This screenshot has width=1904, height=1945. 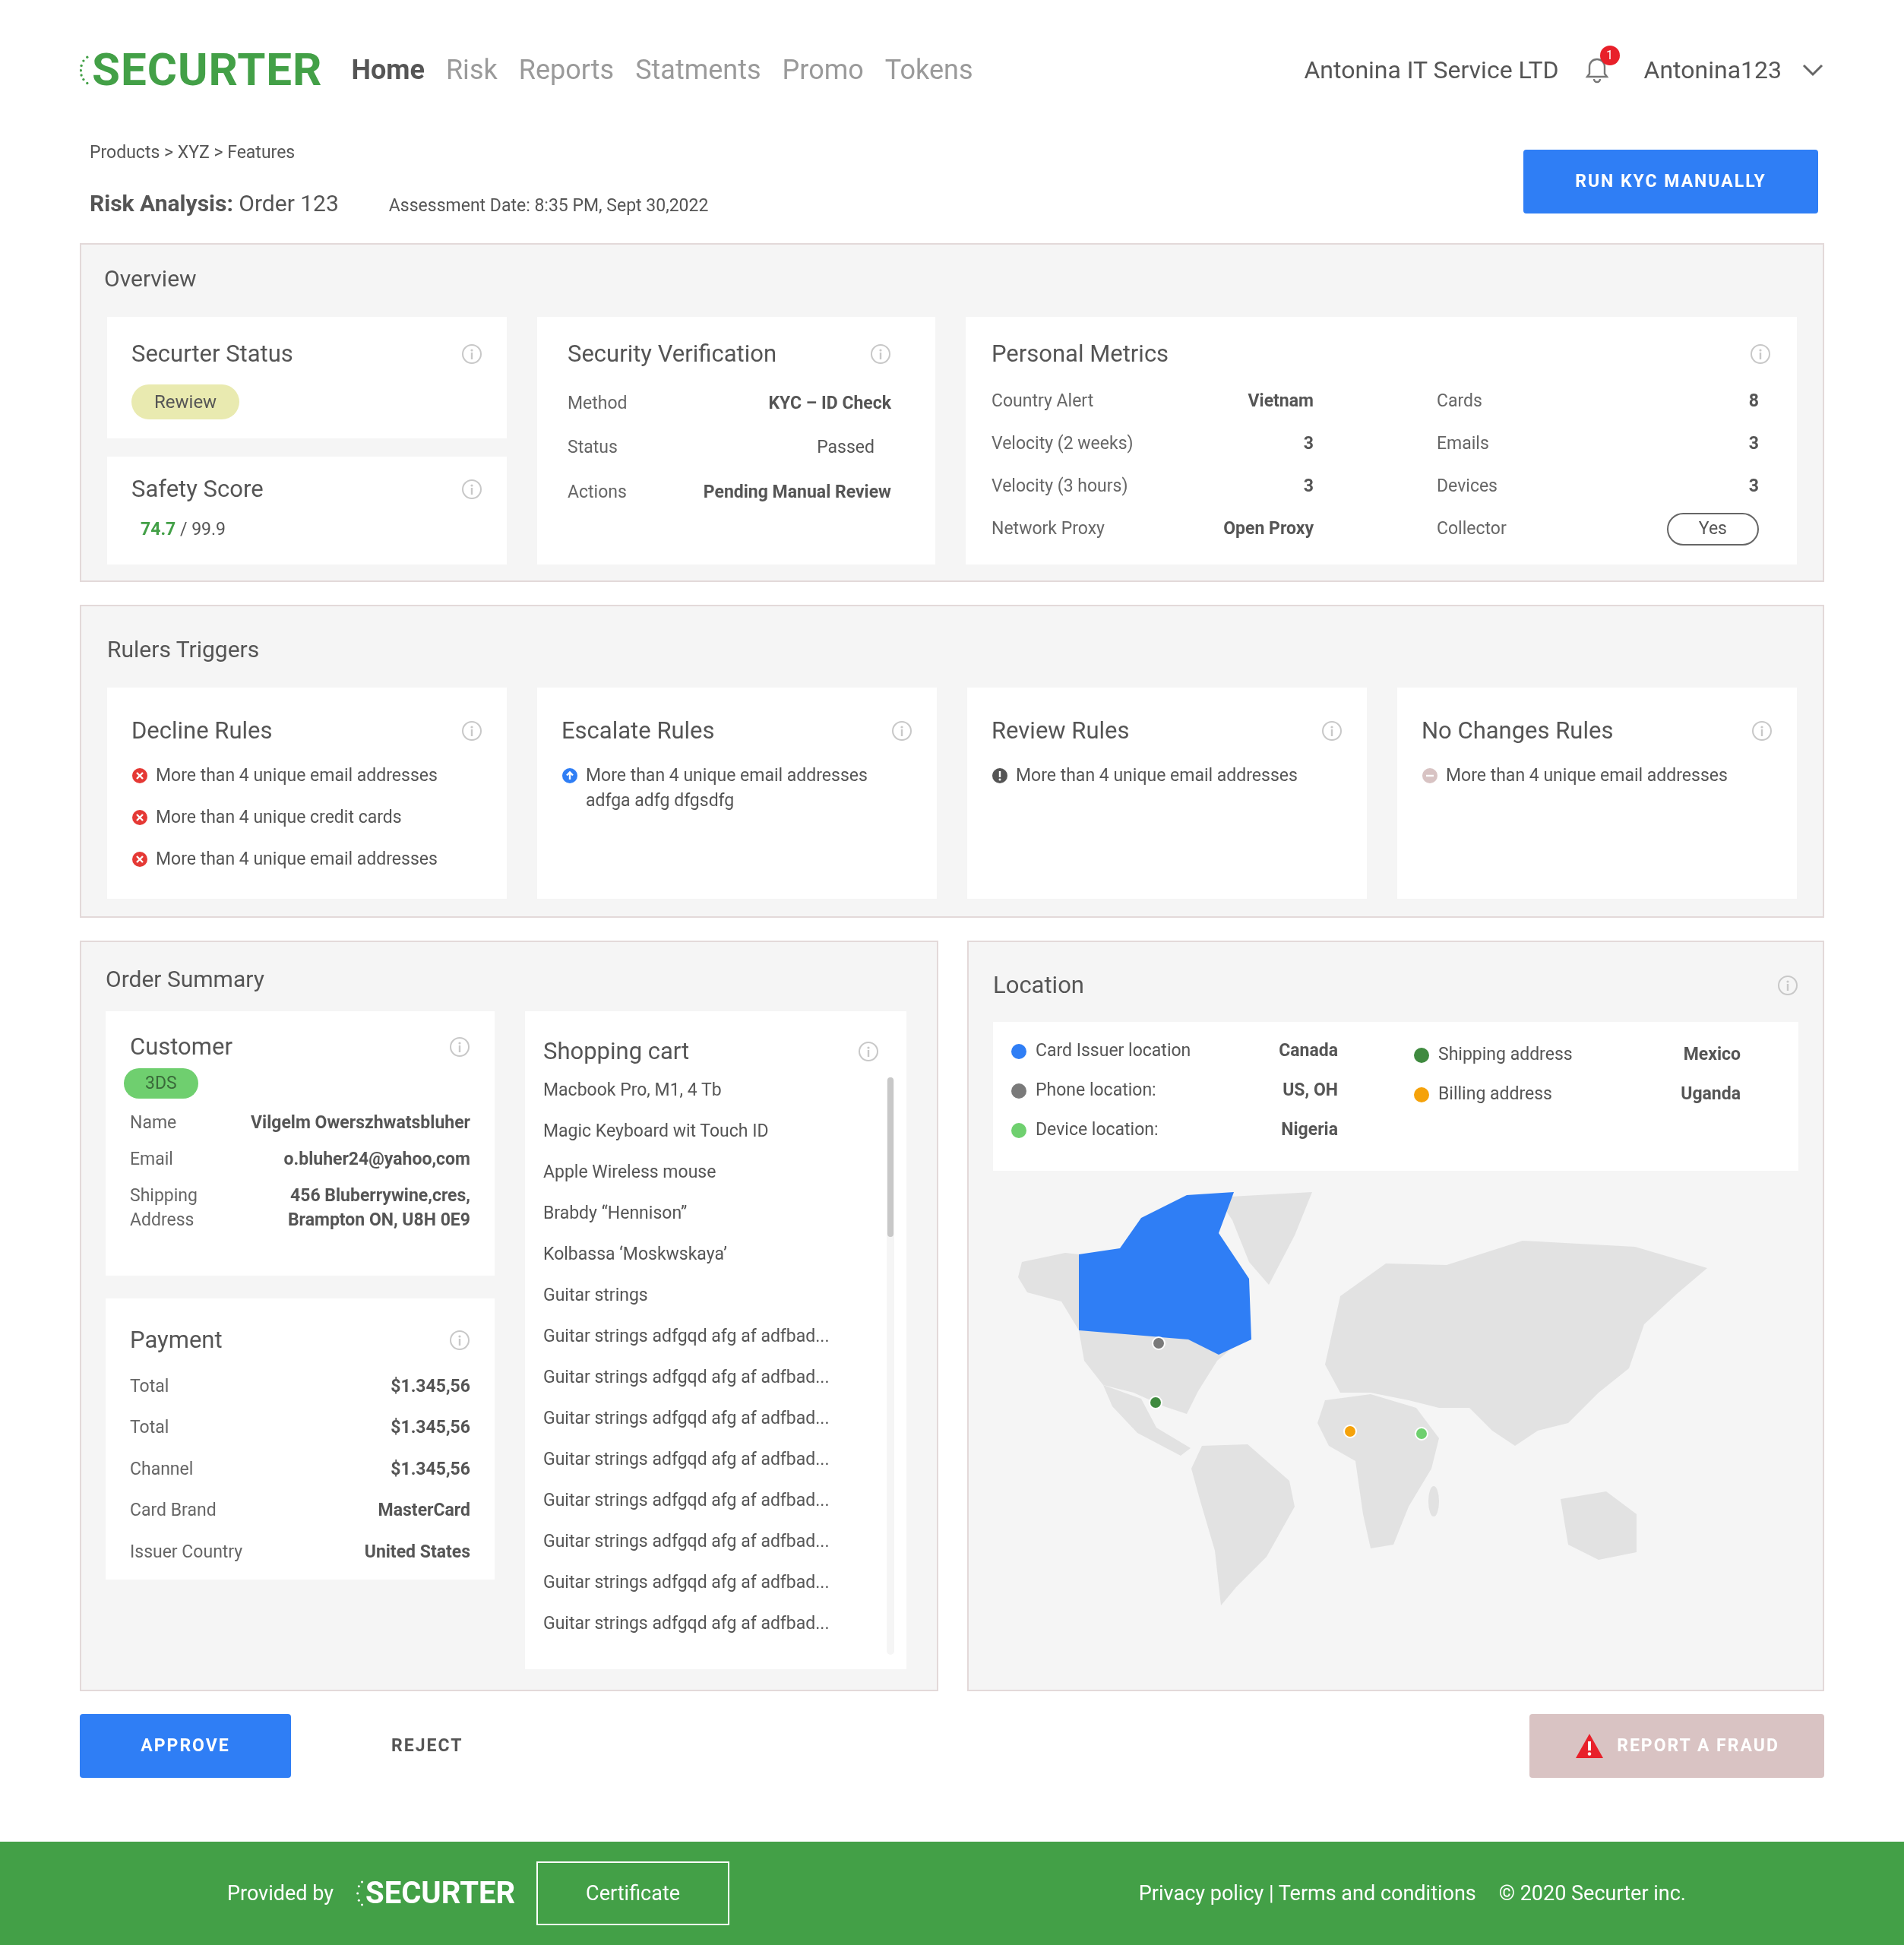 What do you see at coordinates (1459, 401) in the screenshot?
I see `field-label: Cards` at bounding box center [1459, 401].